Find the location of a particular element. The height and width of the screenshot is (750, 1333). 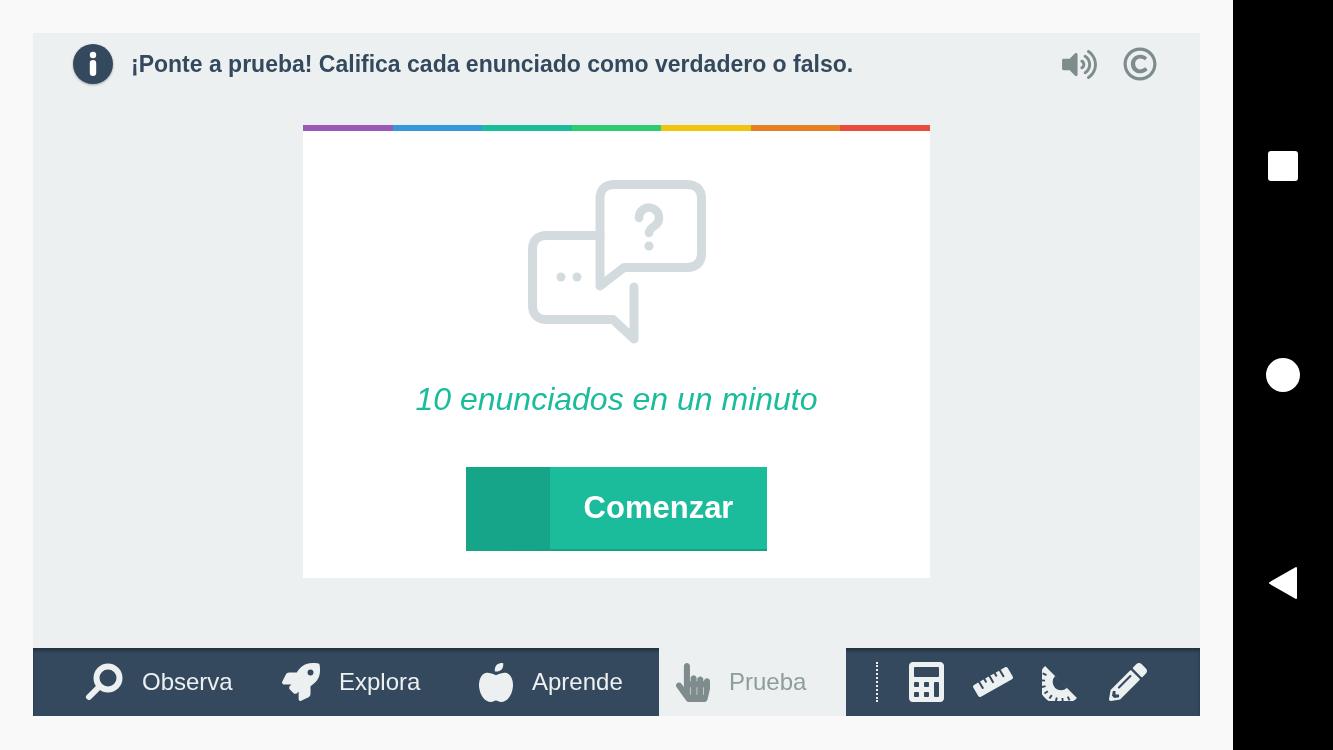

calculator-icon is located at coordinates (926, 682).